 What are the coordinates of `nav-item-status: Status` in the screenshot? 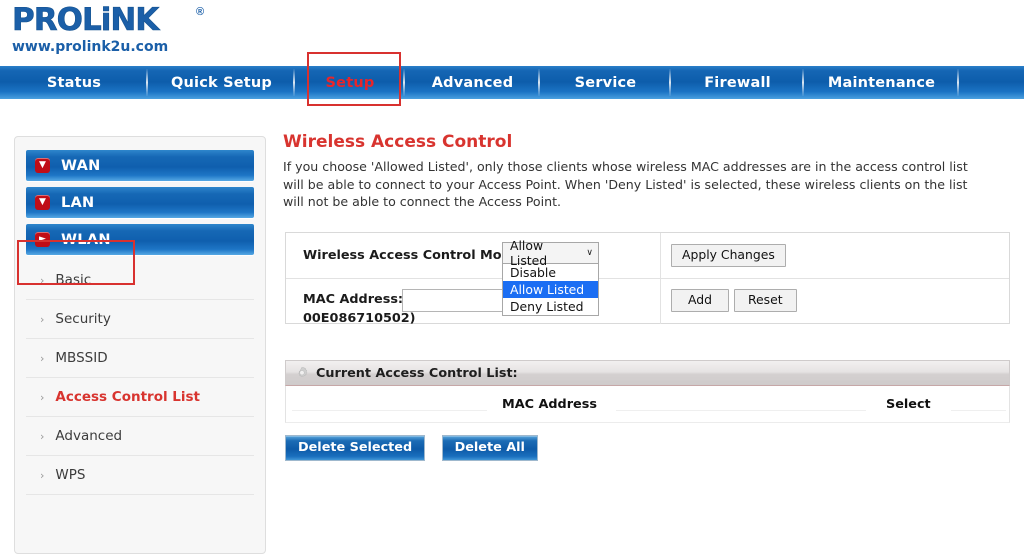 It's located at (74, 82).